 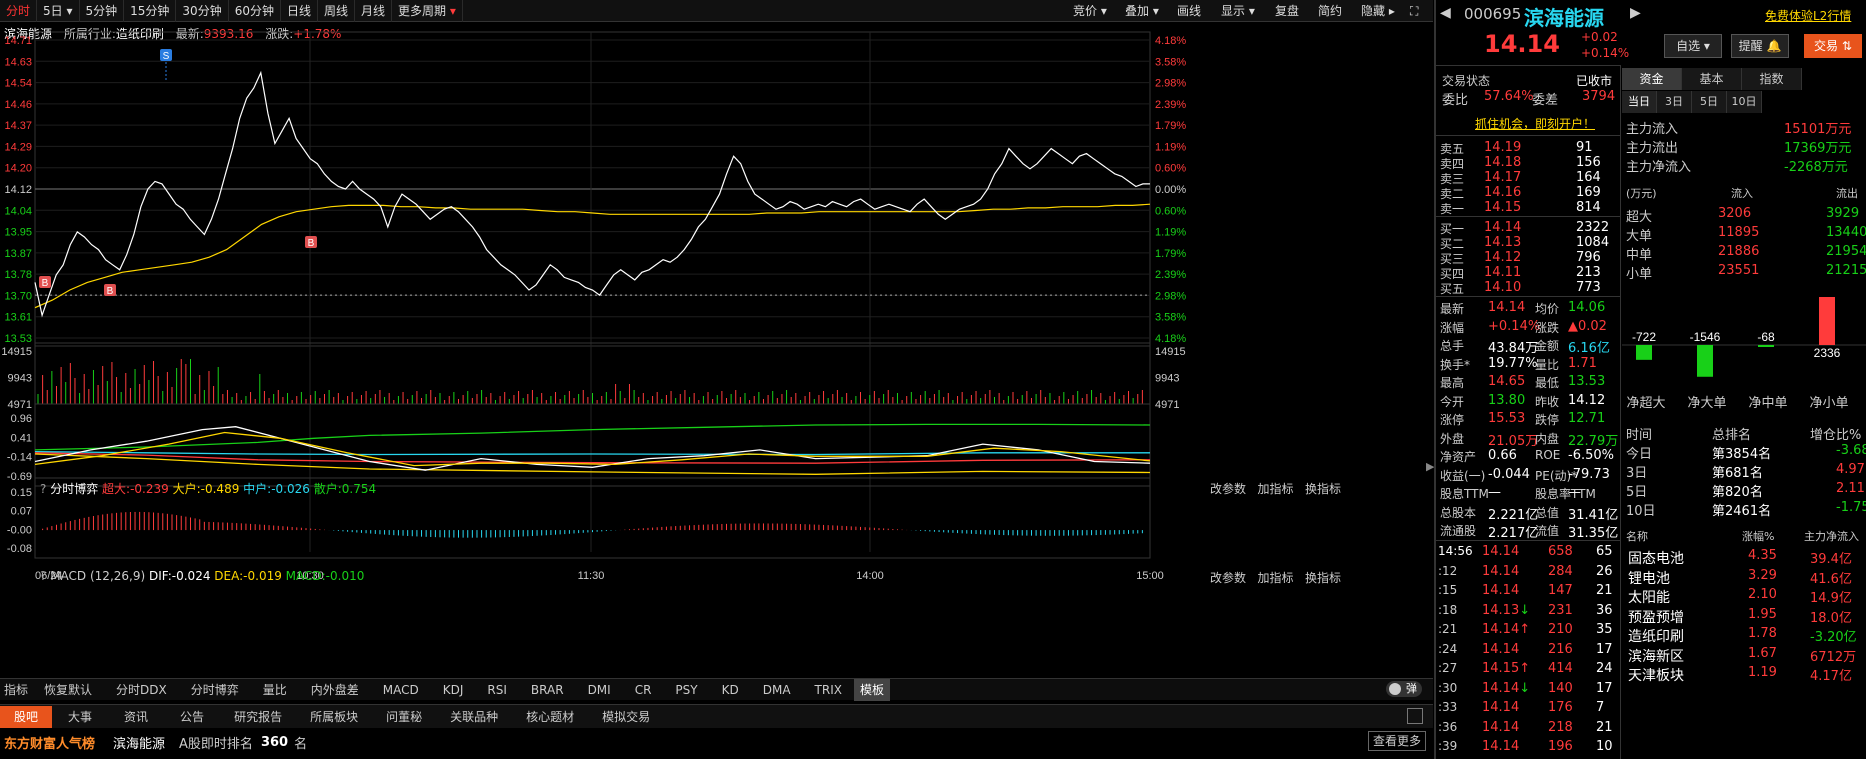 What do you see at coordinates (1502, 455) in the screenshot?
I see `stat-value: 0.66` at bounding box center [1502, 455].